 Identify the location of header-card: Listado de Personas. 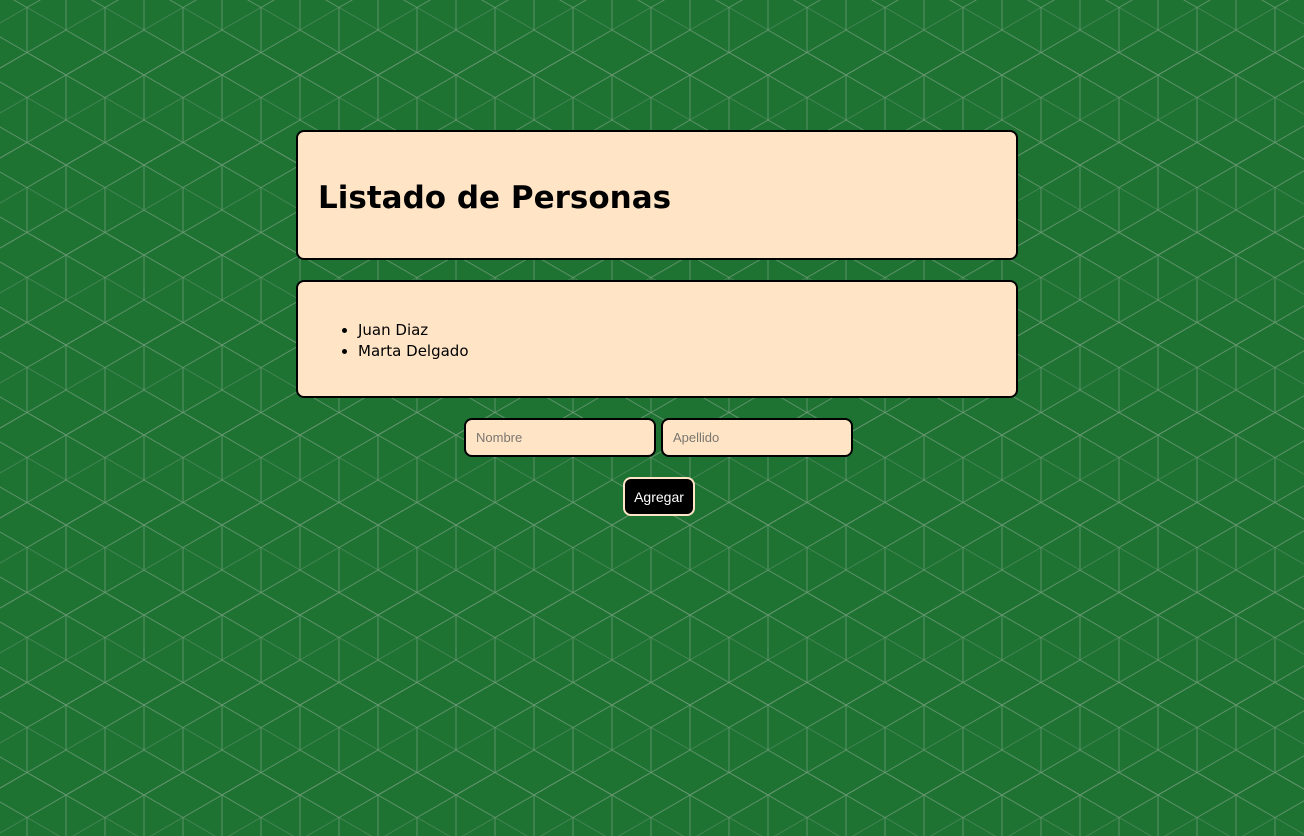
(657, 195).